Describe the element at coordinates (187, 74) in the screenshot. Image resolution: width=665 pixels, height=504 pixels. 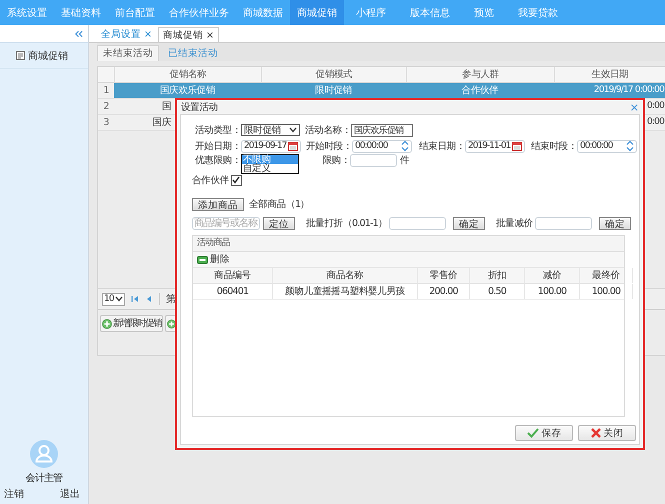
I see `column-header: 促销名称` at that location.